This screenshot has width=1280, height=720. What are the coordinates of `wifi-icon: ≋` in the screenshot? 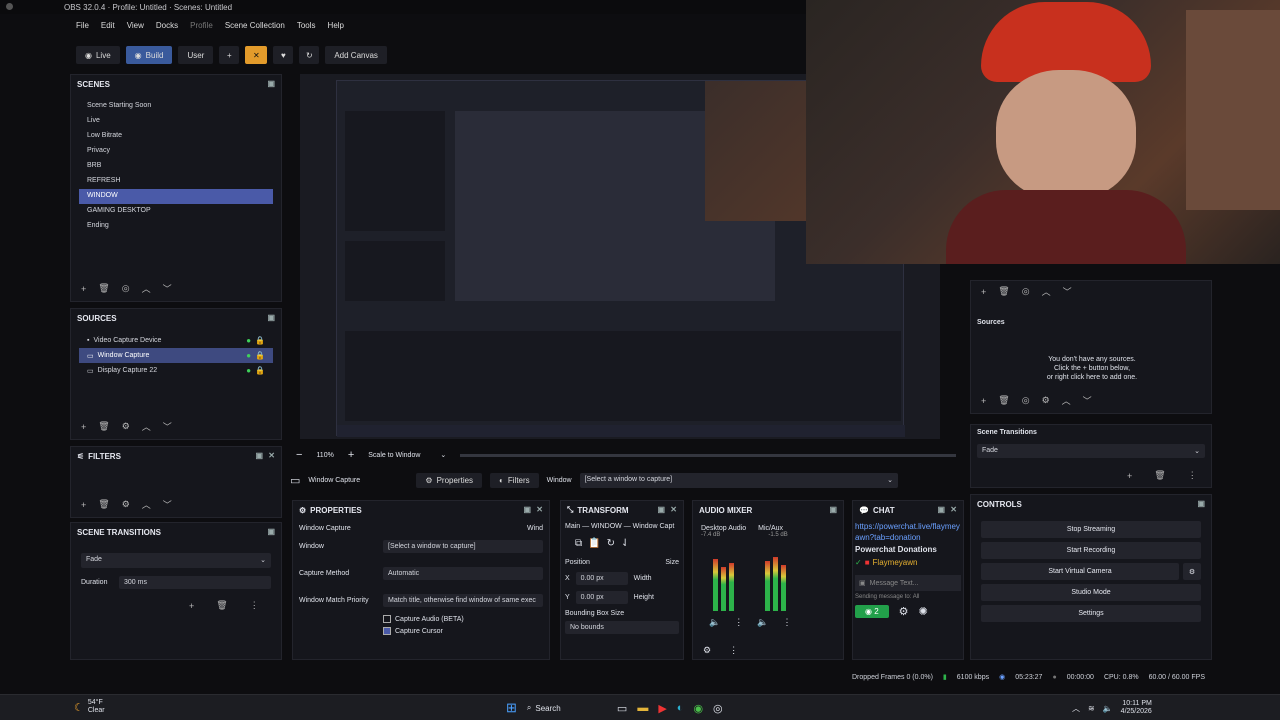 It's located at (1091, 708).